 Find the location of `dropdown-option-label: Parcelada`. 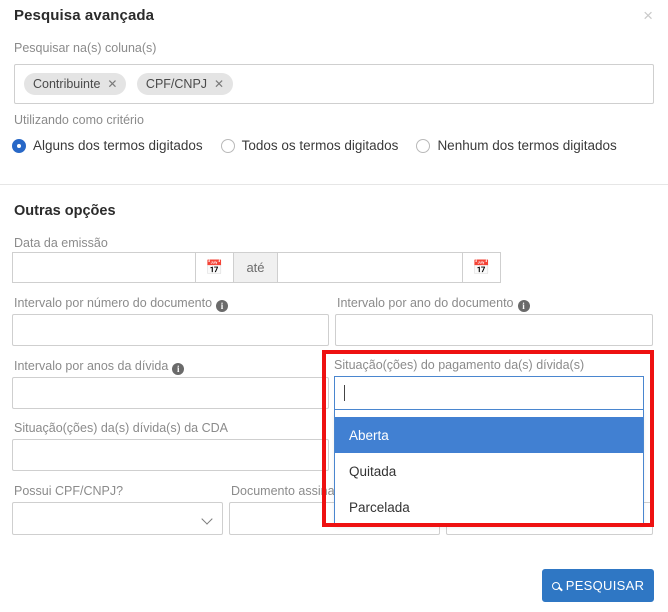

dropdown-option-label: Parcelada is located at coordinates (379, 507).